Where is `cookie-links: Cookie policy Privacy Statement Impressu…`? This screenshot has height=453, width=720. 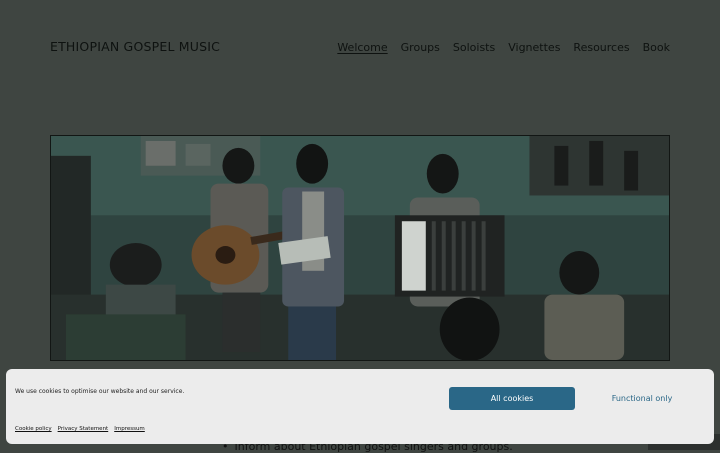 cookie-links: Cookie policy Privacy Statement Impressu… is located at coordinates (80, 429).